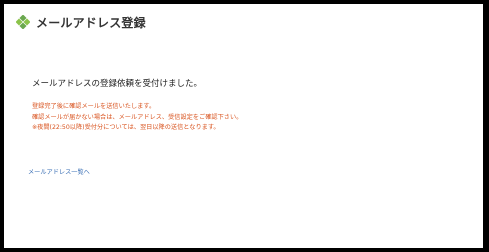 The width and height of the screenshot is (489, 252). I want to click on notice-line: 確認メールが届かない場合は、メールアドレス、受信設定をご確認下さい。, so click(137, 117).